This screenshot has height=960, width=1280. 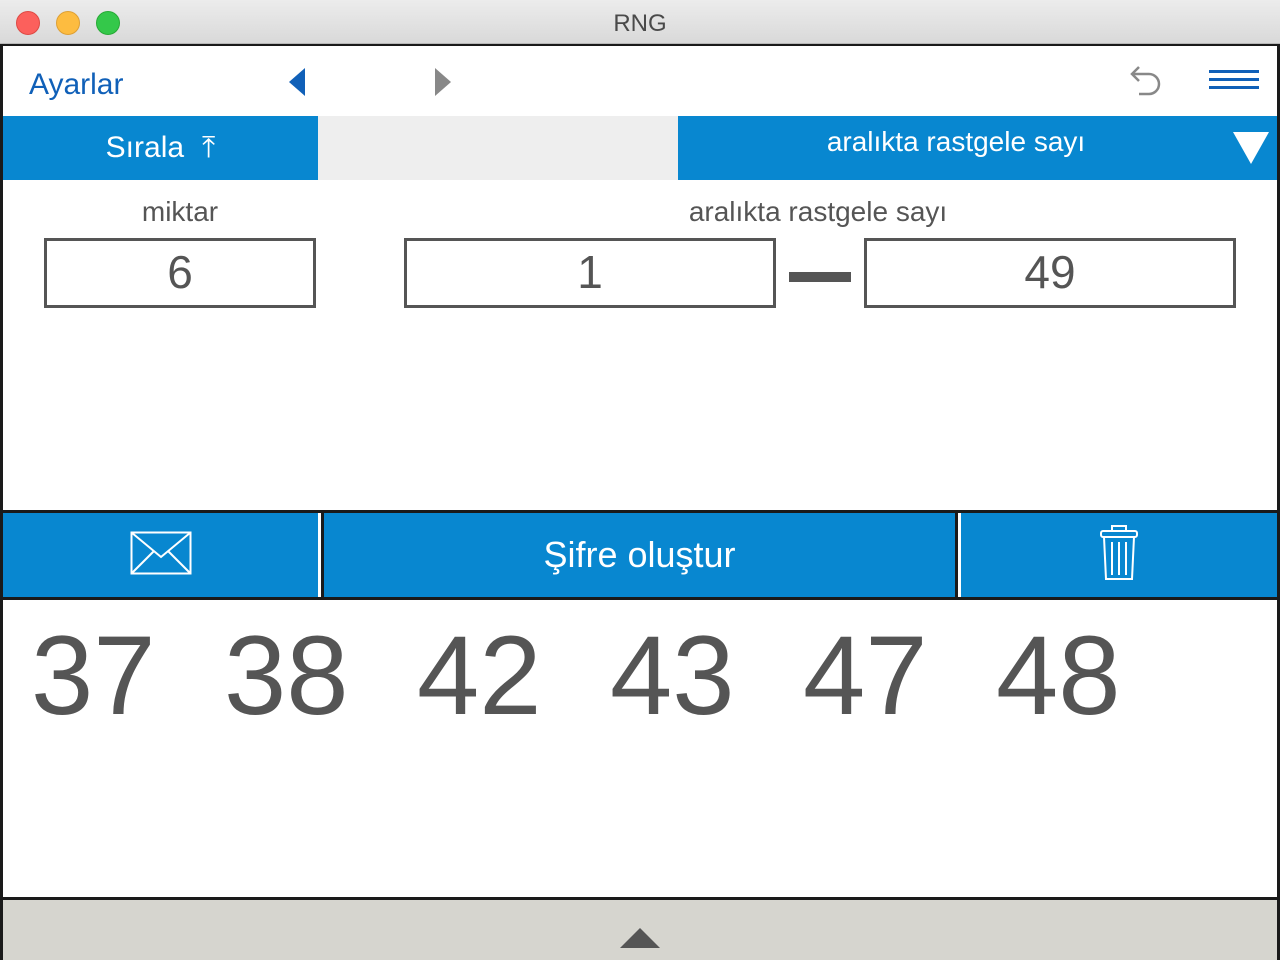 I want to click on undo-icon, so click(x=1145, y=83).